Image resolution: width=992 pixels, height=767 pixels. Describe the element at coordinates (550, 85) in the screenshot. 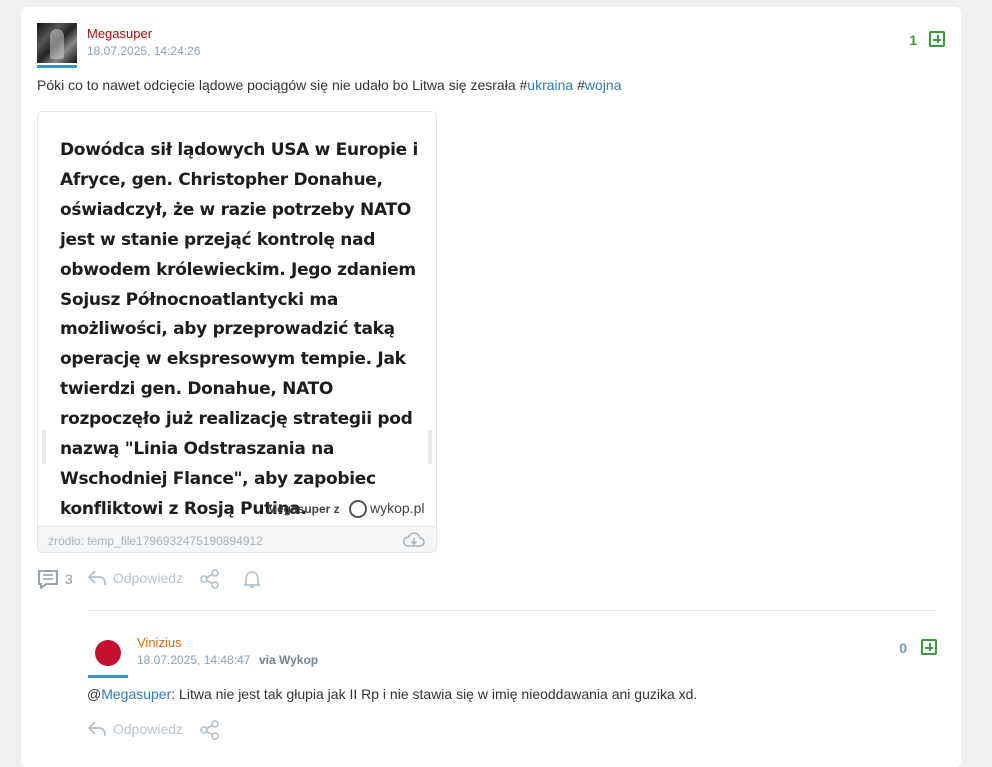

I see `tag-ukraina: ukraina` at that location.